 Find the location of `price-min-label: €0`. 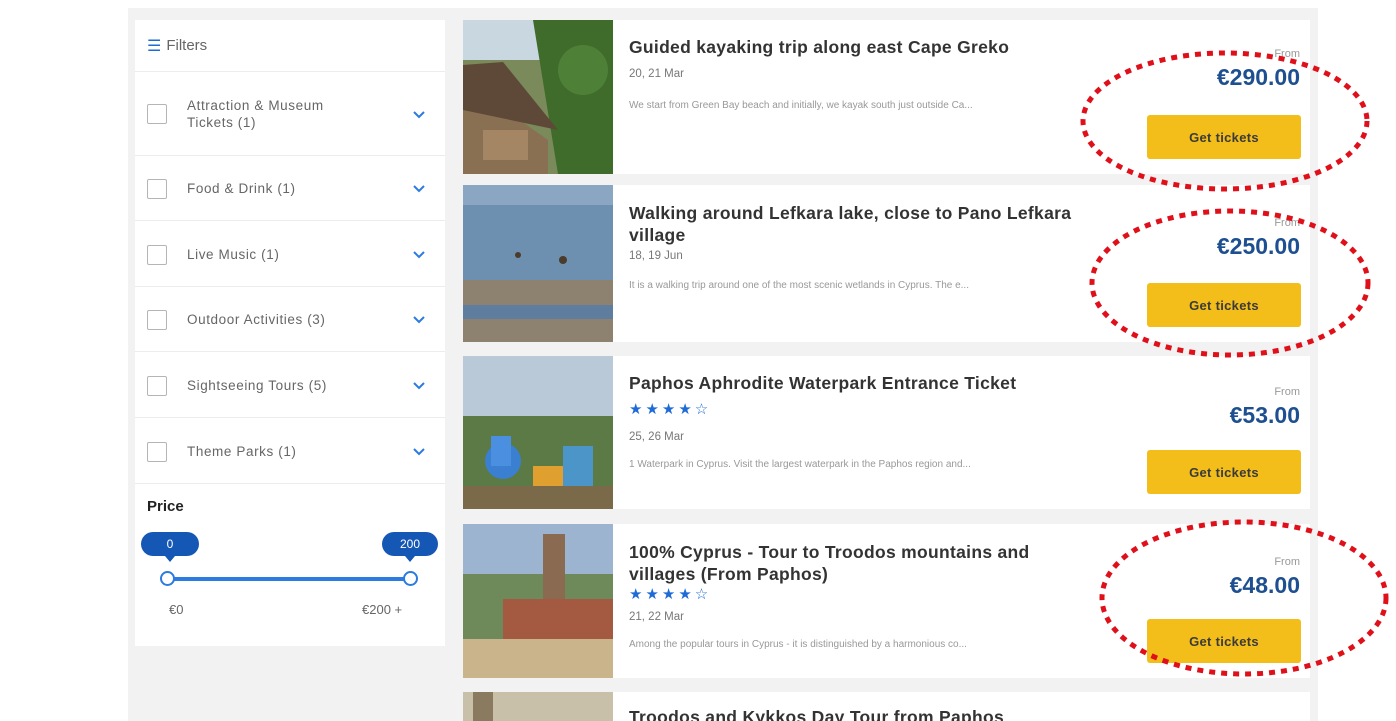

price-min-label: €0 is located at coordinates (176, 609).